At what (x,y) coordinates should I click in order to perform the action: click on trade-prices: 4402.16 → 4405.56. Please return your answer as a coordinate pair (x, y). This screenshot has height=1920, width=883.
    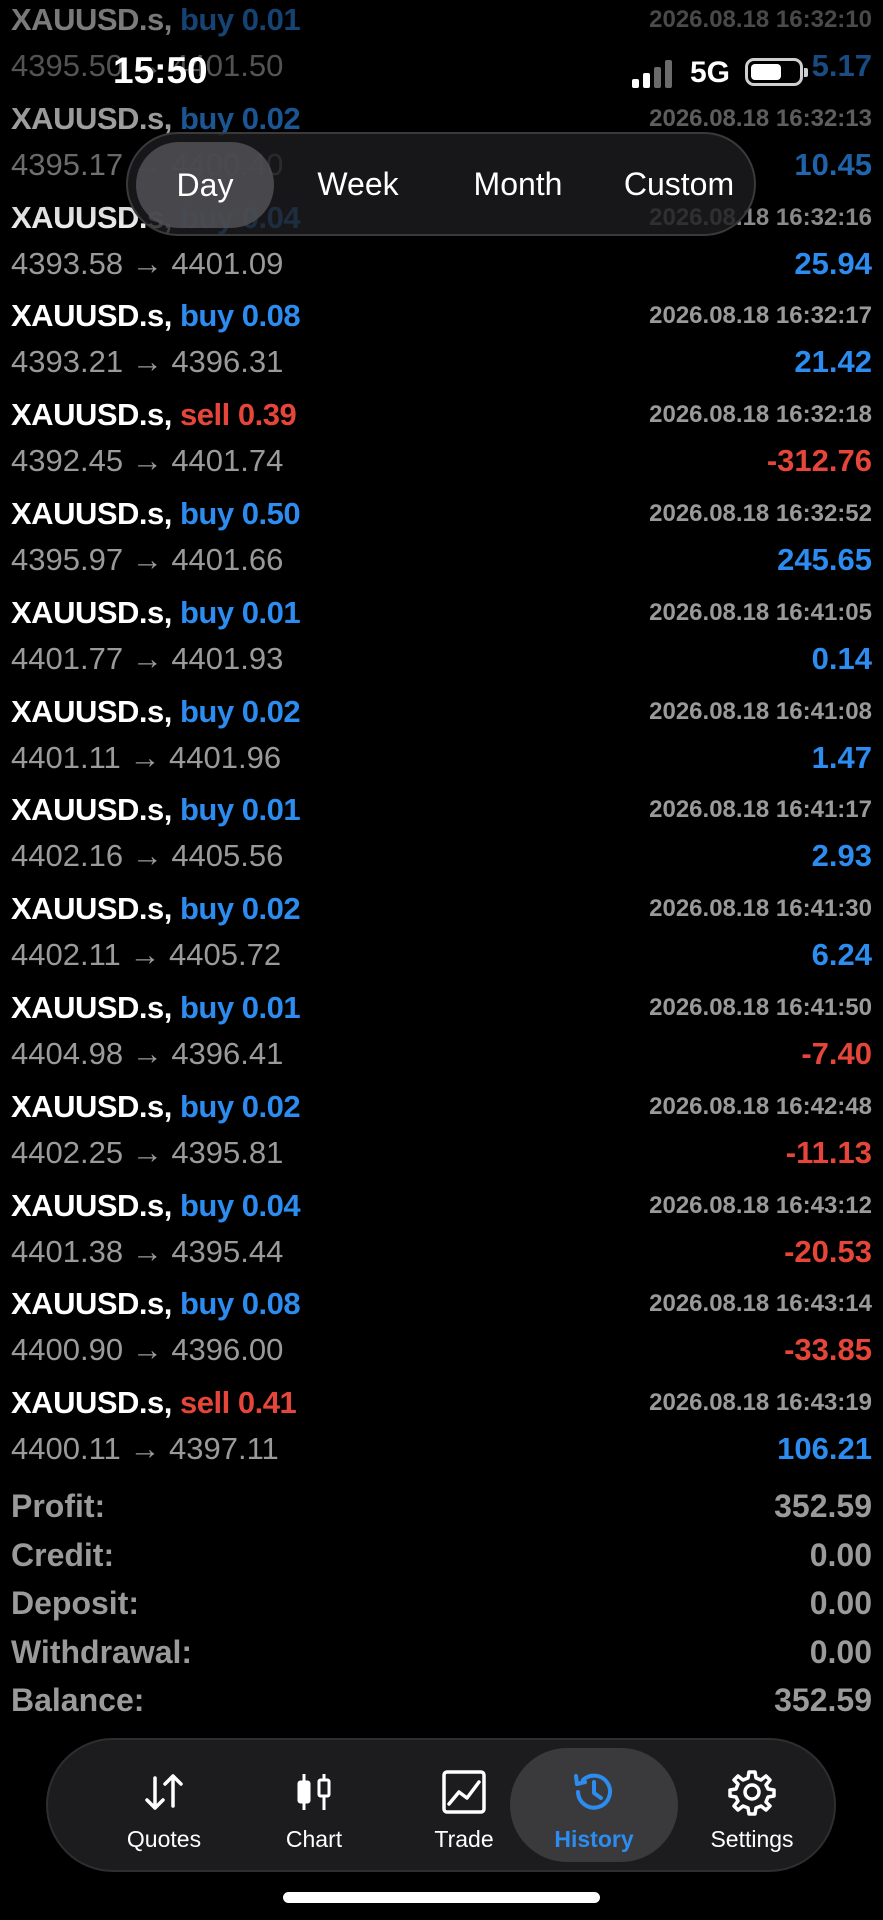
    Looking at the image, I should click on (147, 856).